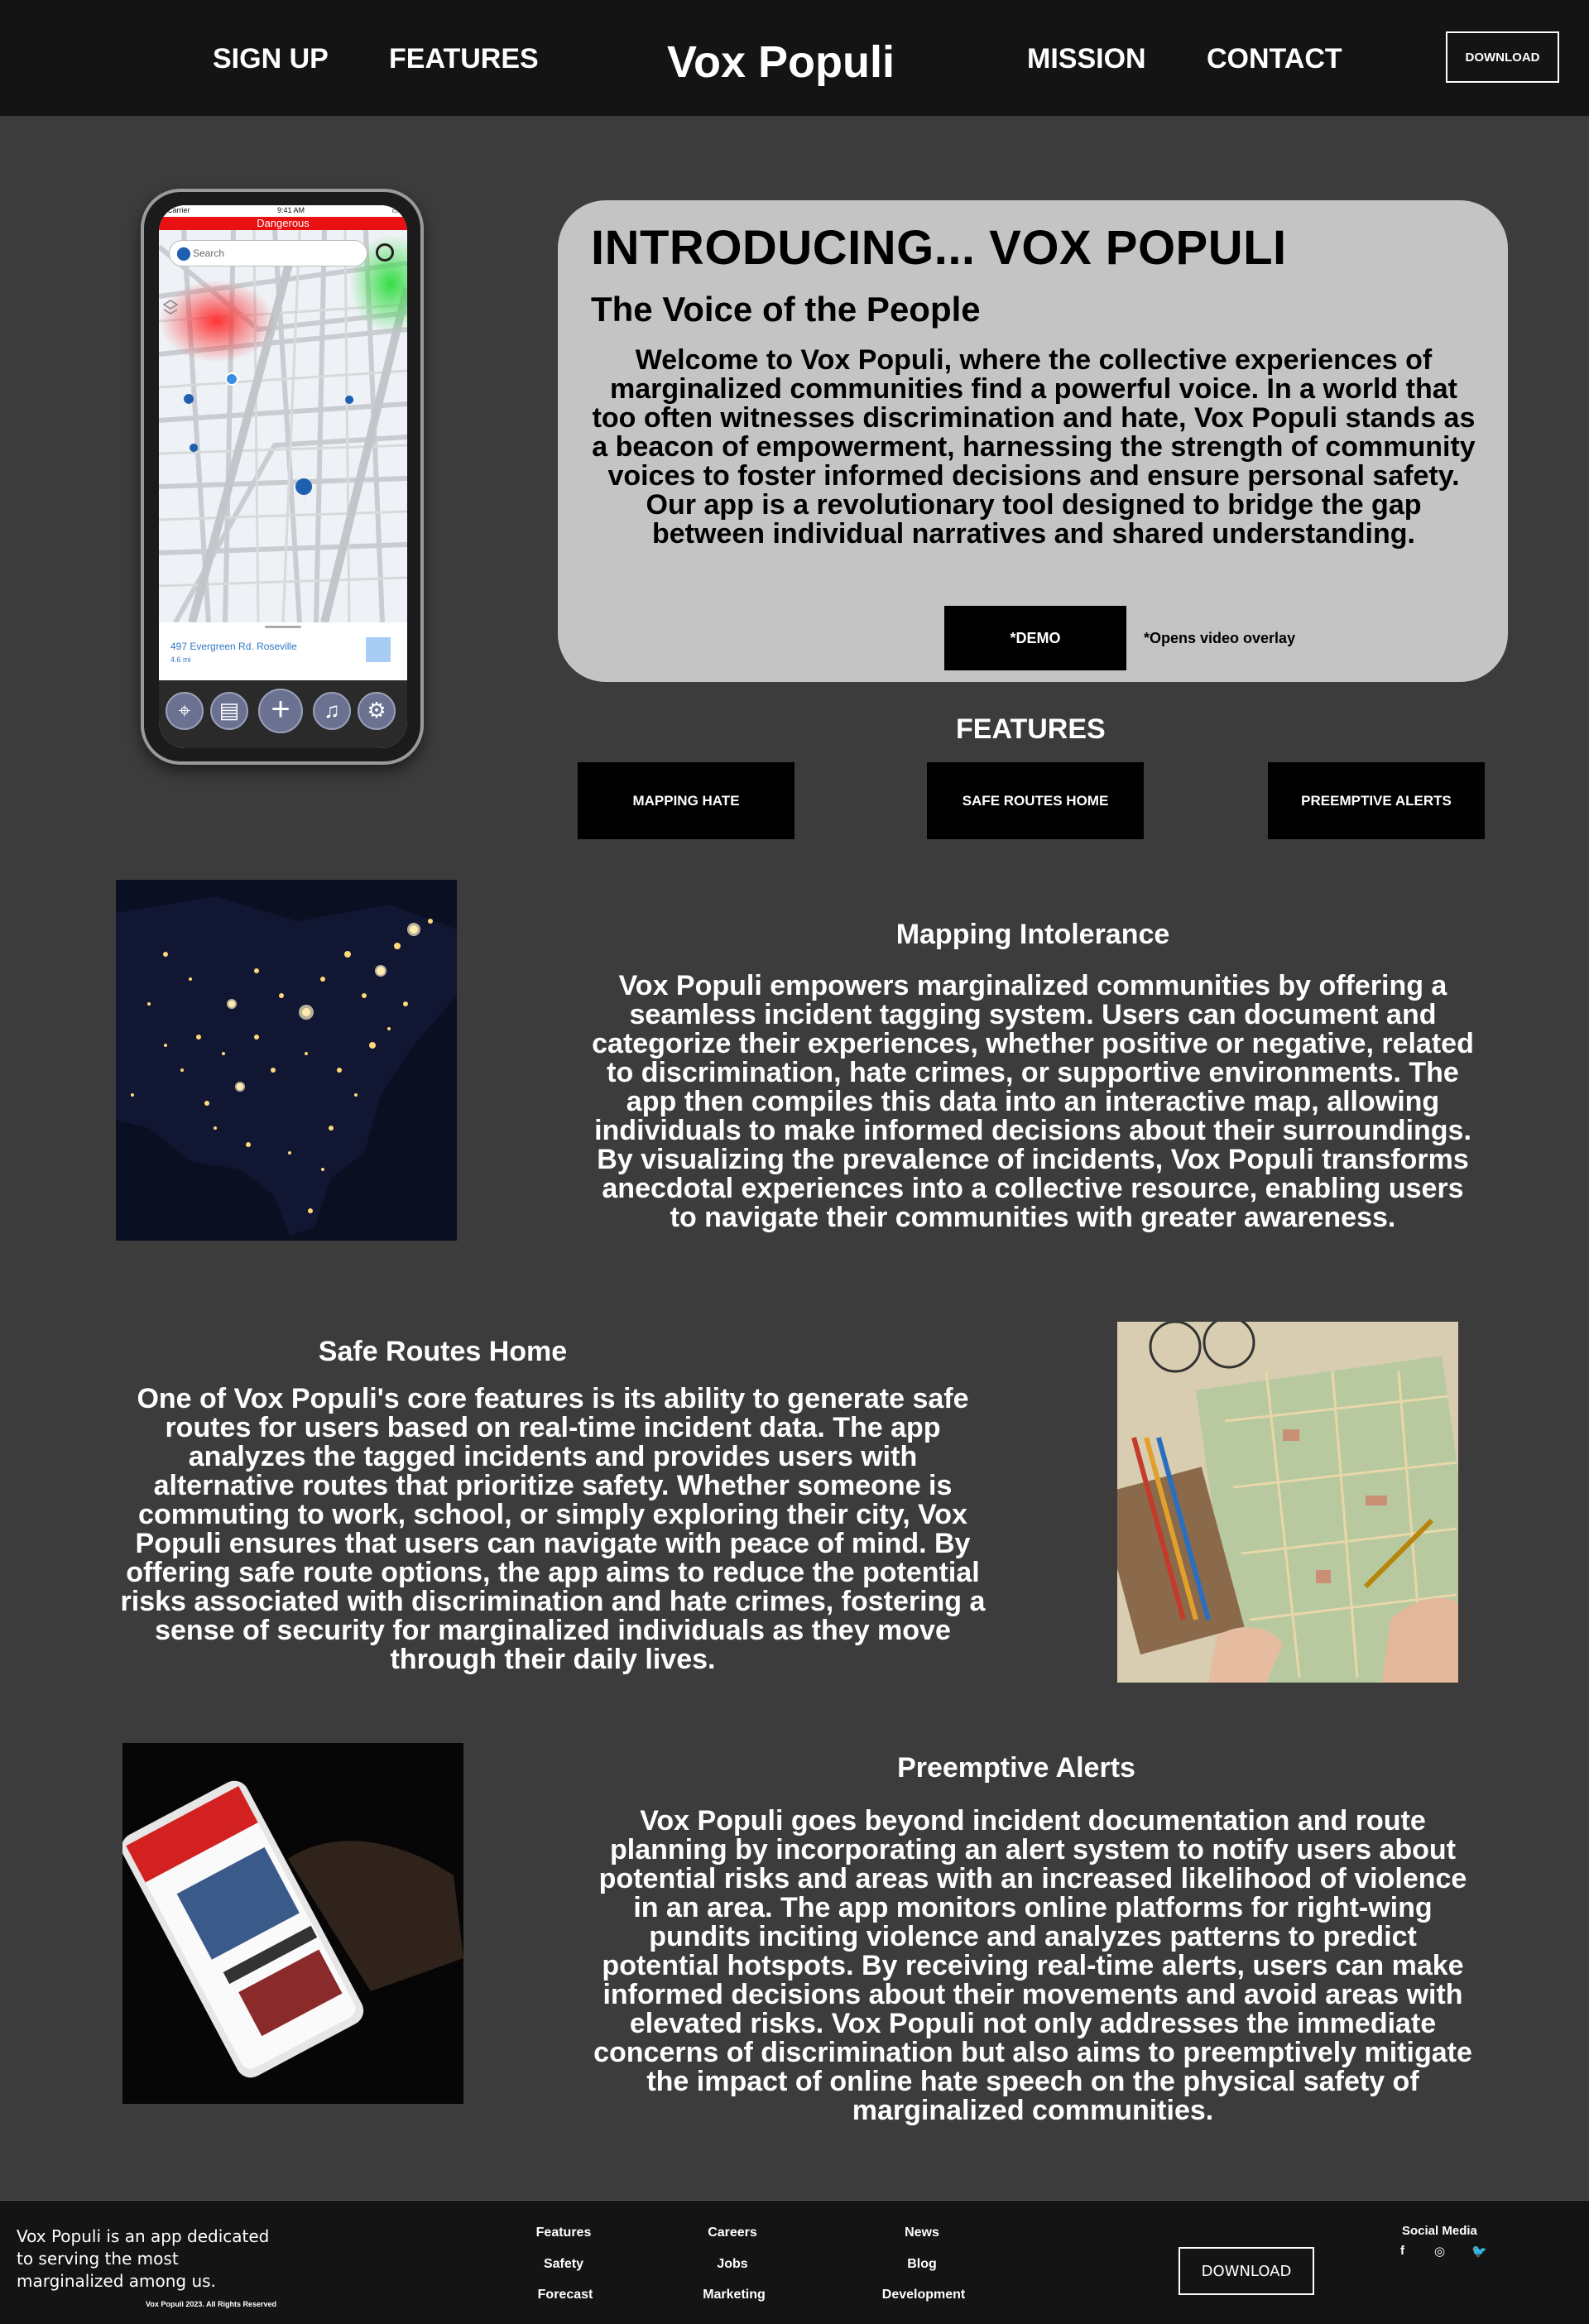  I want to click on footer-link-blog: Blog, so click(922, 2264).